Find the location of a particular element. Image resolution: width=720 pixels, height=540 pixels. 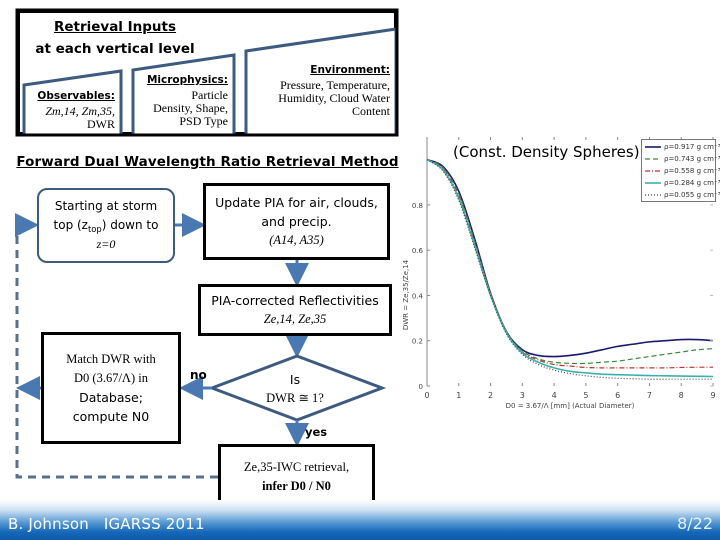

label-yes: yes is located at coordinates (316, 432).